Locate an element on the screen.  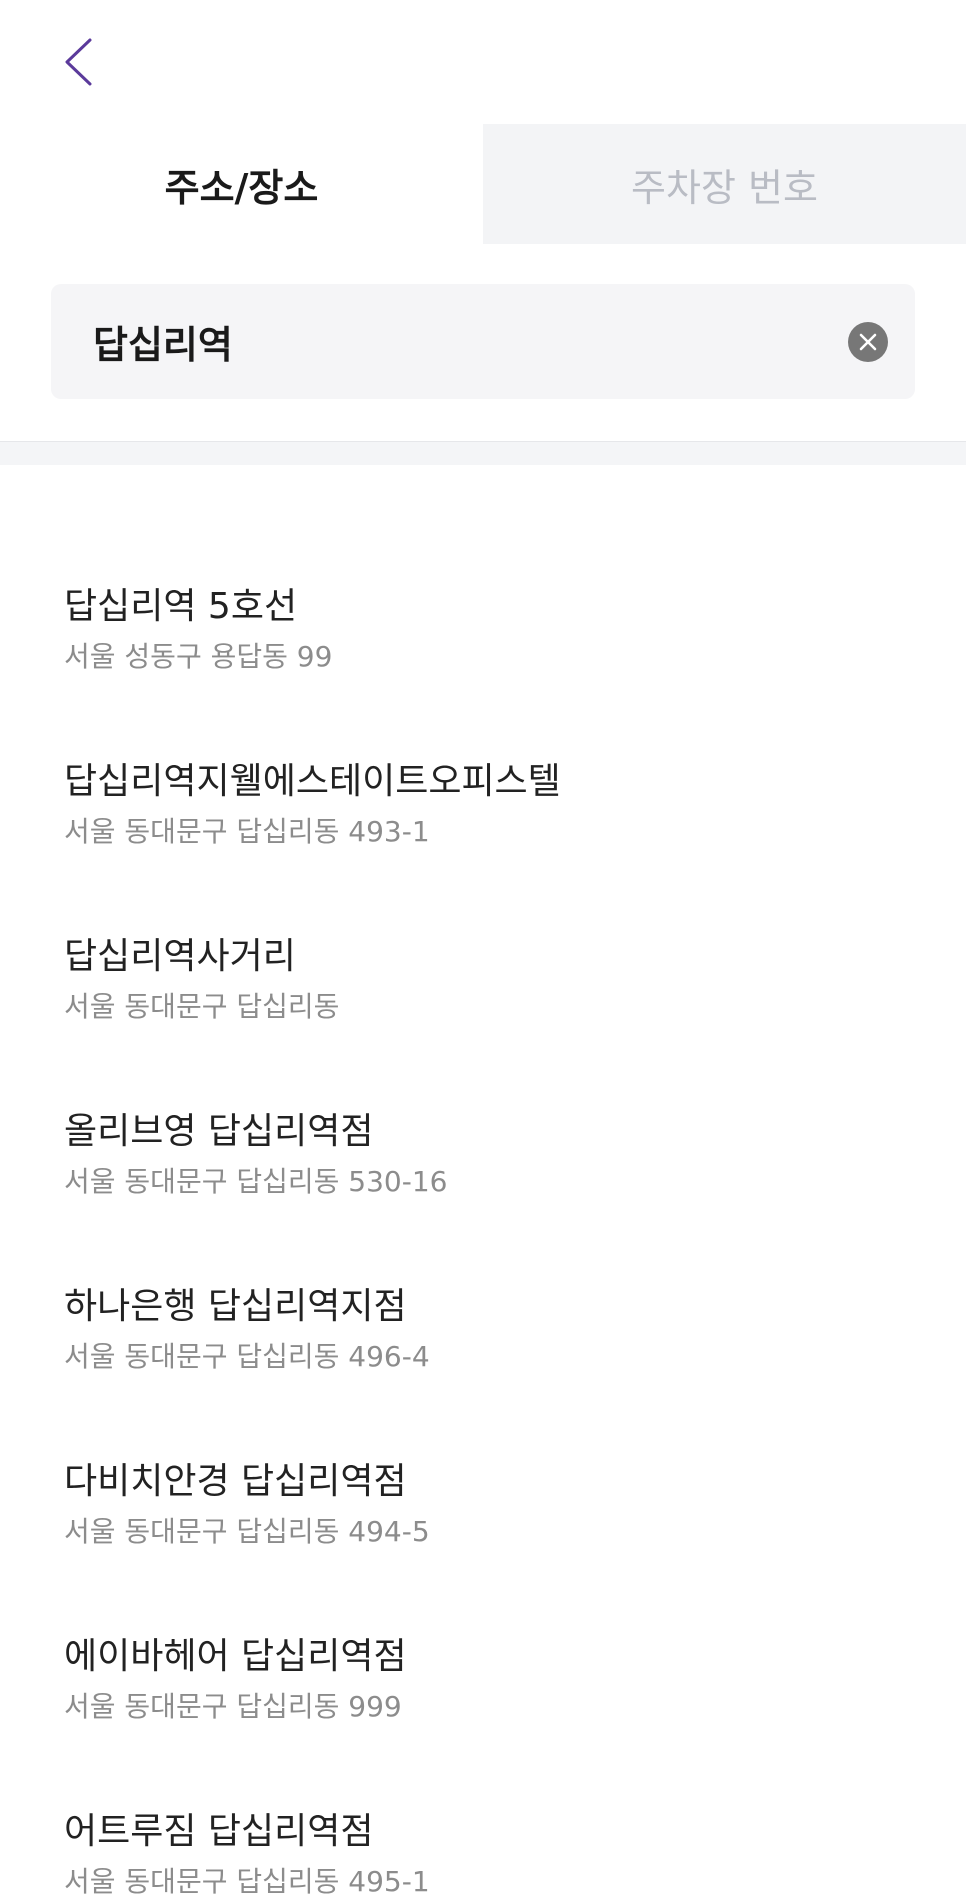
result-name: 에이바헤어 답십리역점 is located at coordinates (235, 1656).